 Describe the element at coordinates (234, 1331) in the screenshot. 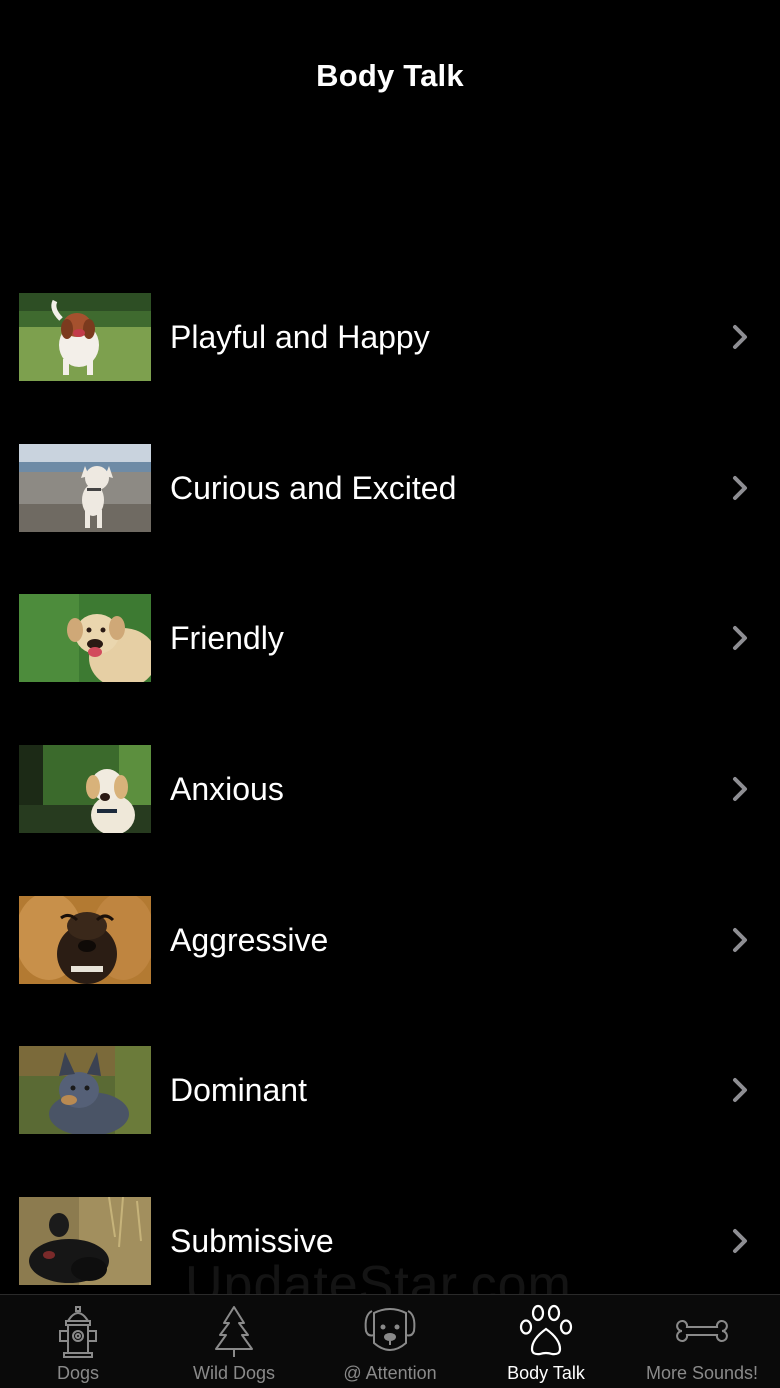

I see `pine-tree-icon` at that location.